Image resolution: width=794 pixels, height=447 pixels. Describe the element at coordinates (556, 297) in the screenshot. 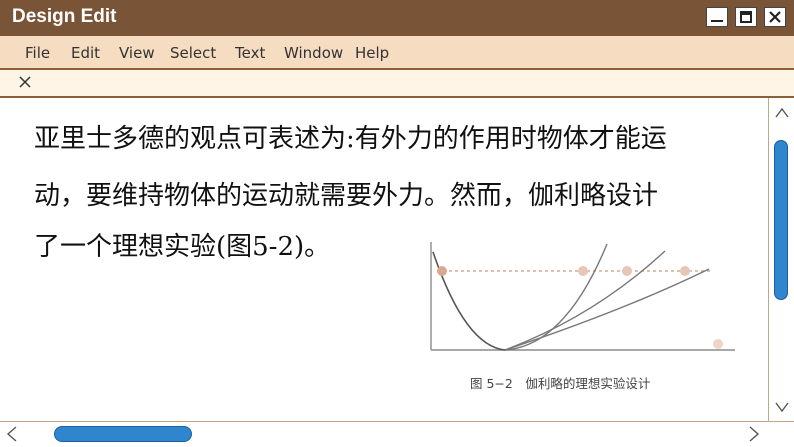

I see `figure-curve-steep` at that location.